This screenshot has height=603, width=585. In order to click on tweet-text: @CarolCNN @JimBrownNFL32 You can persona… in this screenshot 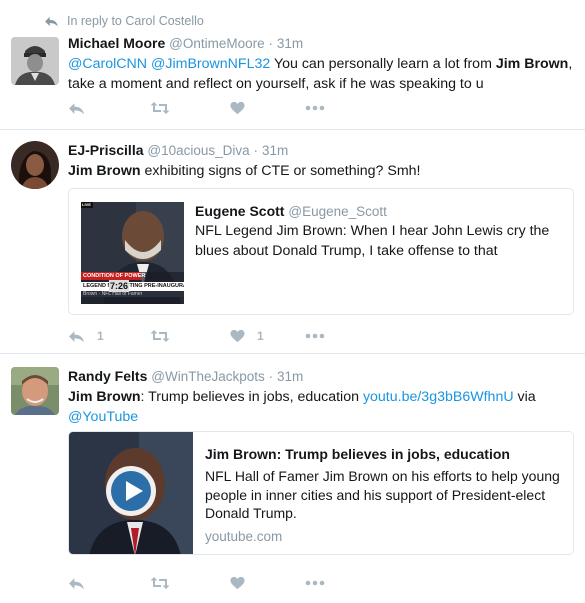, I will do `click(320, 74)`.